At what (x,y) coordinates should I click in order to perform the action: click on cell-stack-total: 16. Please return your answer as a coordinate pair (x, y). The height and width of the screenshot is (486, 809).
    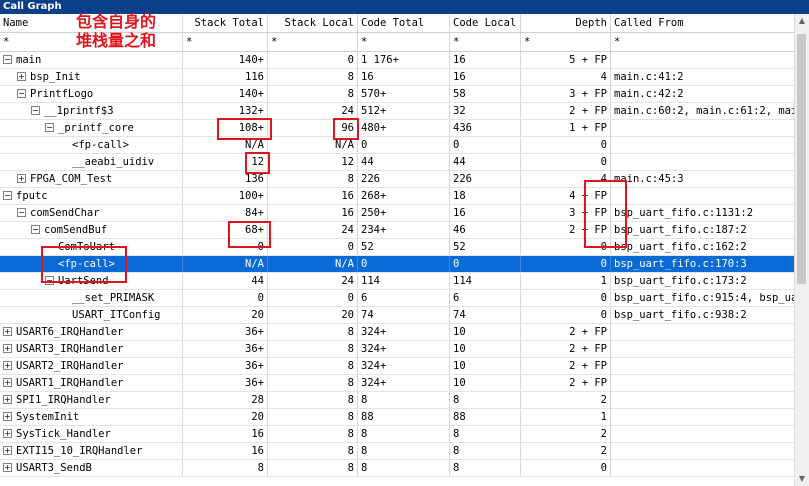
    Looking at the image, I should click on (225, 451).